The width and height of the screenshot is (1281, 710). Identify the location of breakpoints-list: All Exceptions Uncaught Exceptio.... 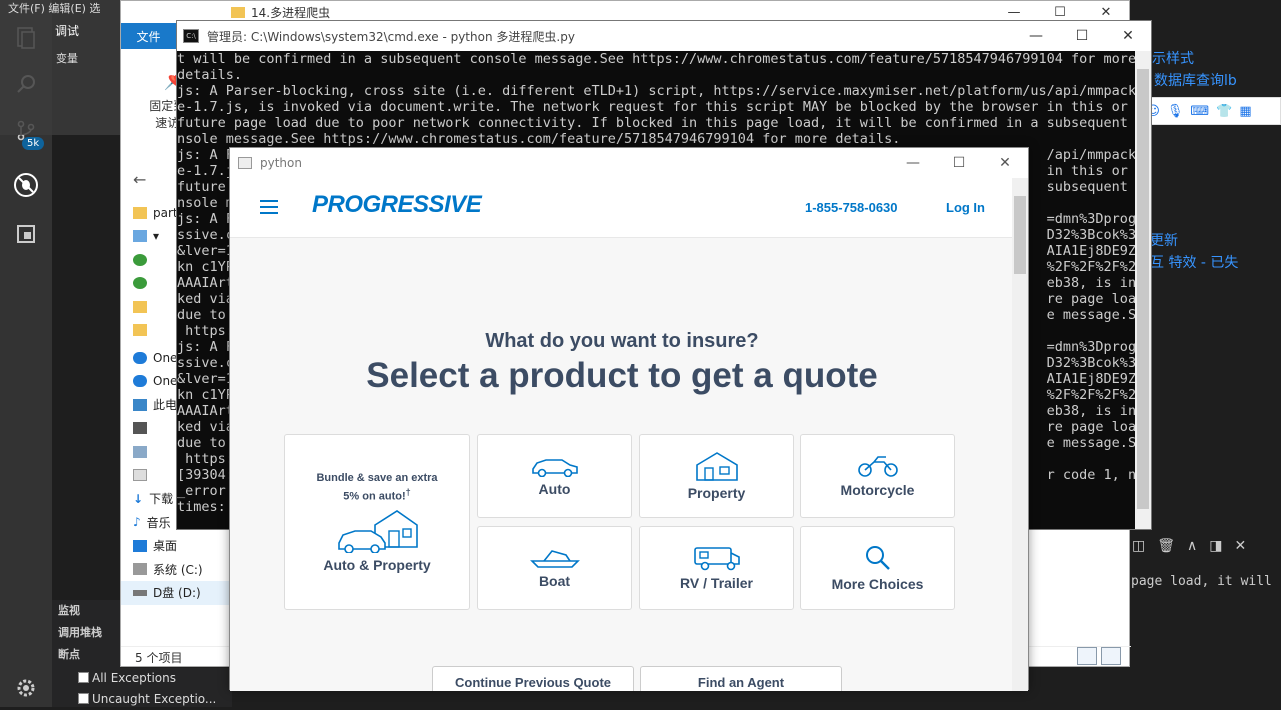
(142, 687).